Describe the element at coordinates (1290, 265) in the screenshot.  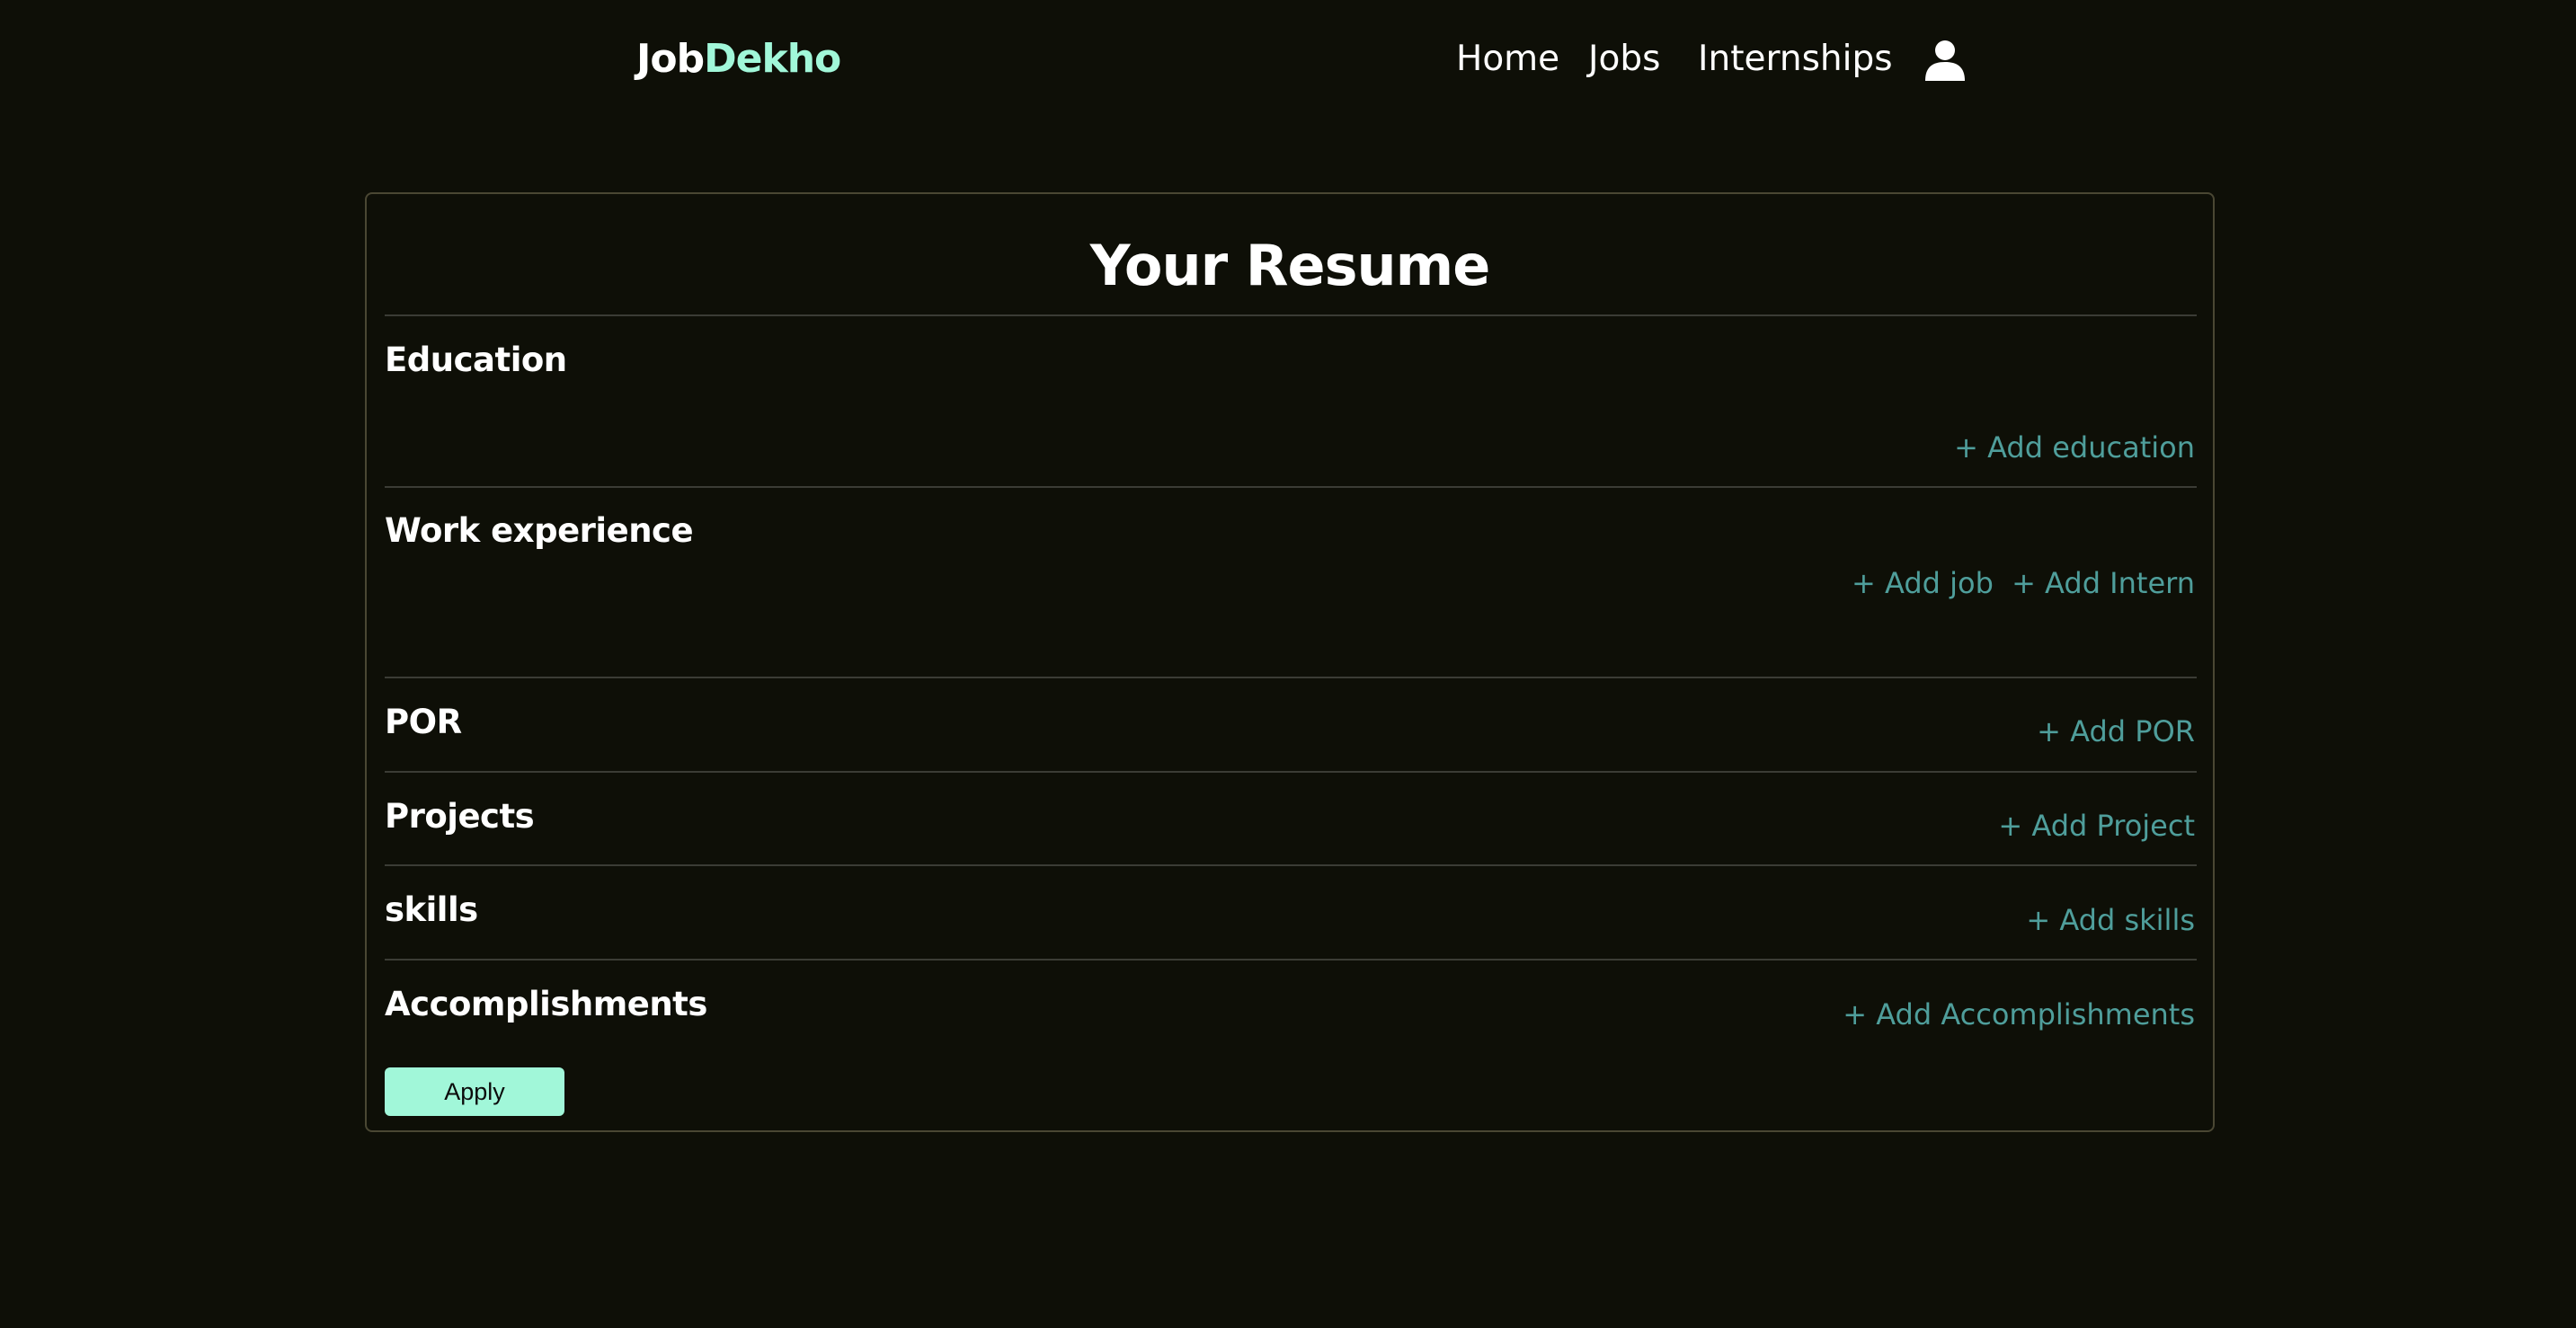
I see `page-title: Your Resume` at that location.